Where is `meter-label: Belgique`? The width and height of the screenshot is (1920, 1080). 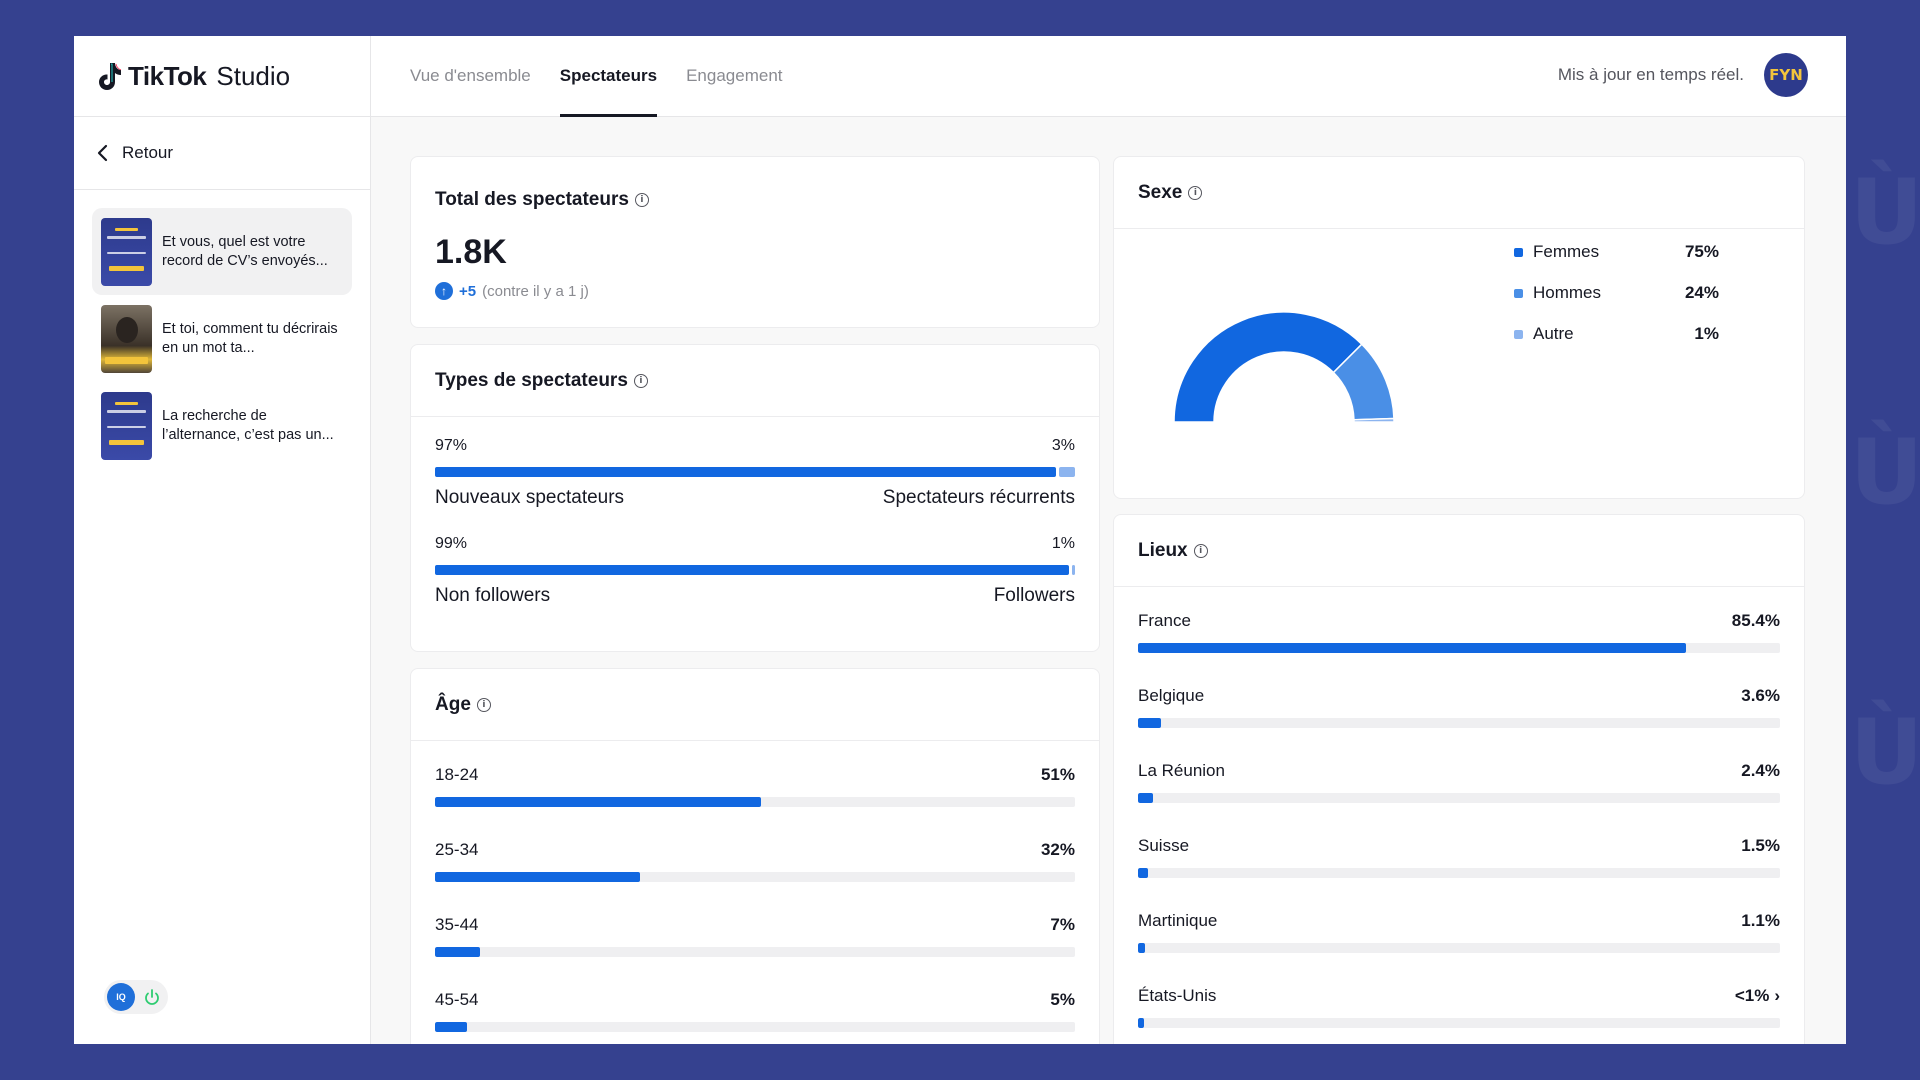 meter-label: Belgique is located at coordinates (1171, 695).